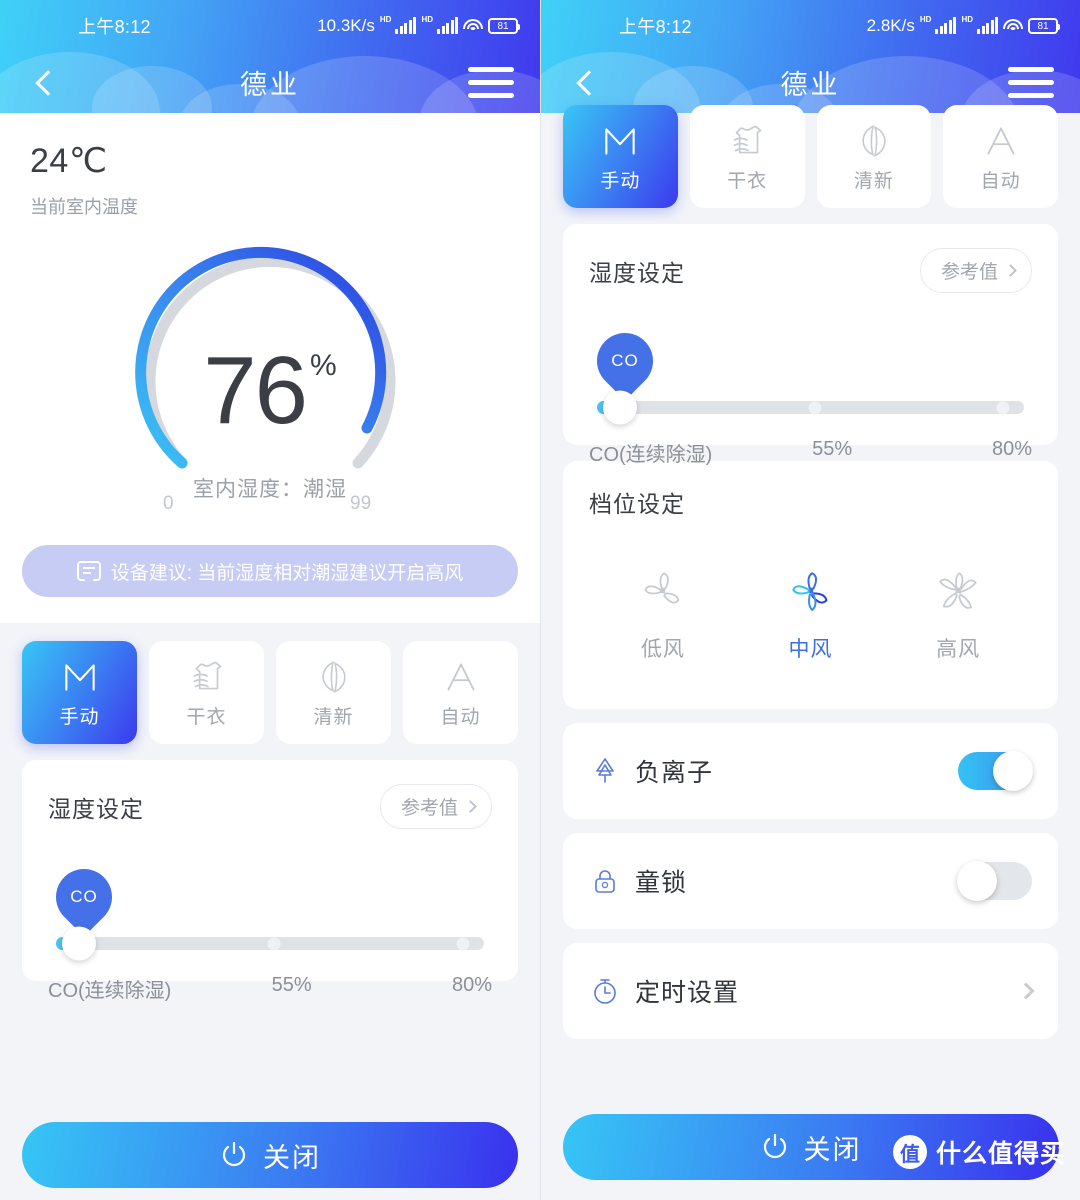 The image size is (1080, 1200). I want to click on fan-speed-card: 档位设定 低风 中风 高风, so click(810, 585).